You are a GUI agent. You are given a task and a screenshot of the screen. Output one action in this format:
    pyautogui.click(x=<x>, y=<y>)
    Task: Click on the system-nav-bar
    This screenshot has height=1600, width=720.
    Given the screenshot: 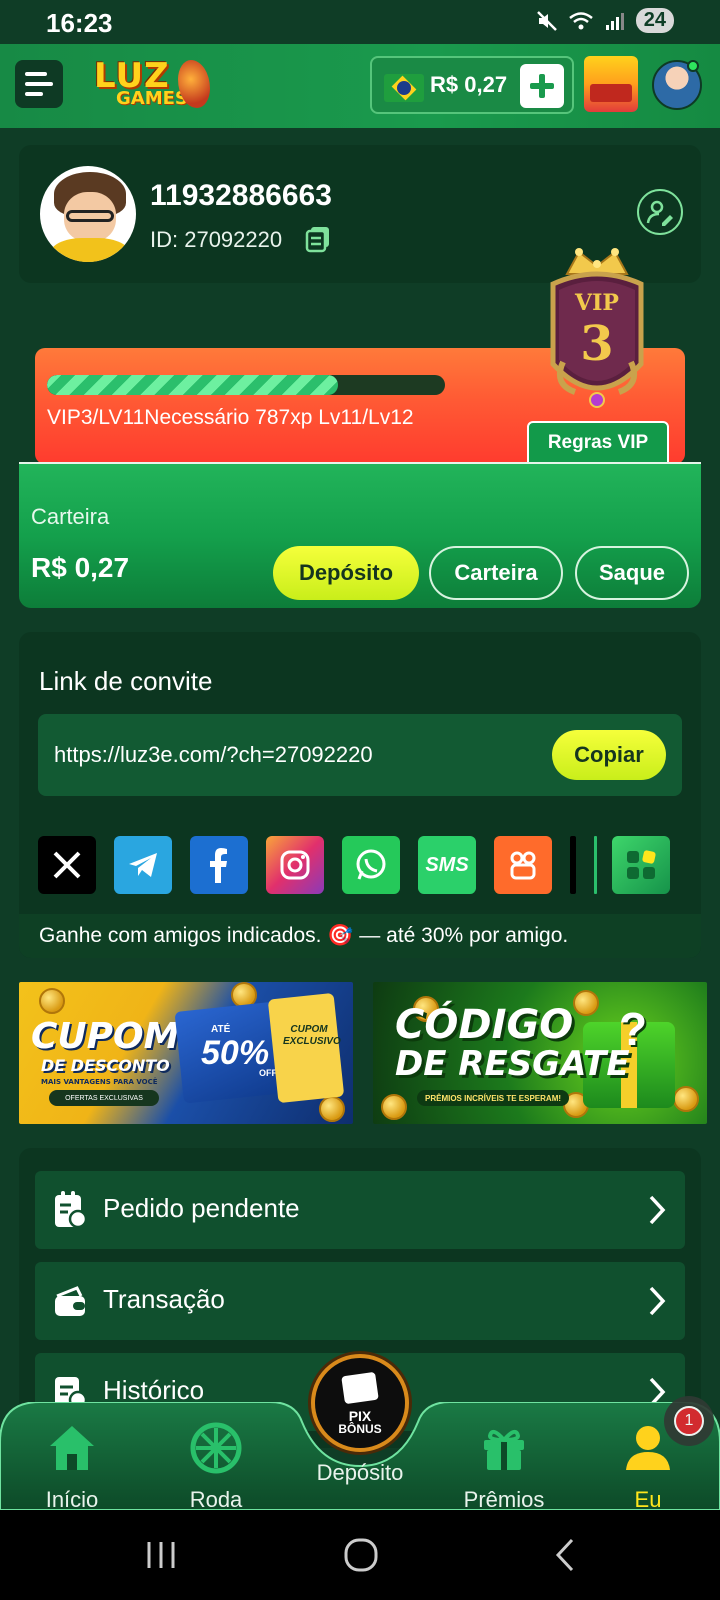 What is the action you would take?
    pyautogui.click(x=360, y=1555)
    